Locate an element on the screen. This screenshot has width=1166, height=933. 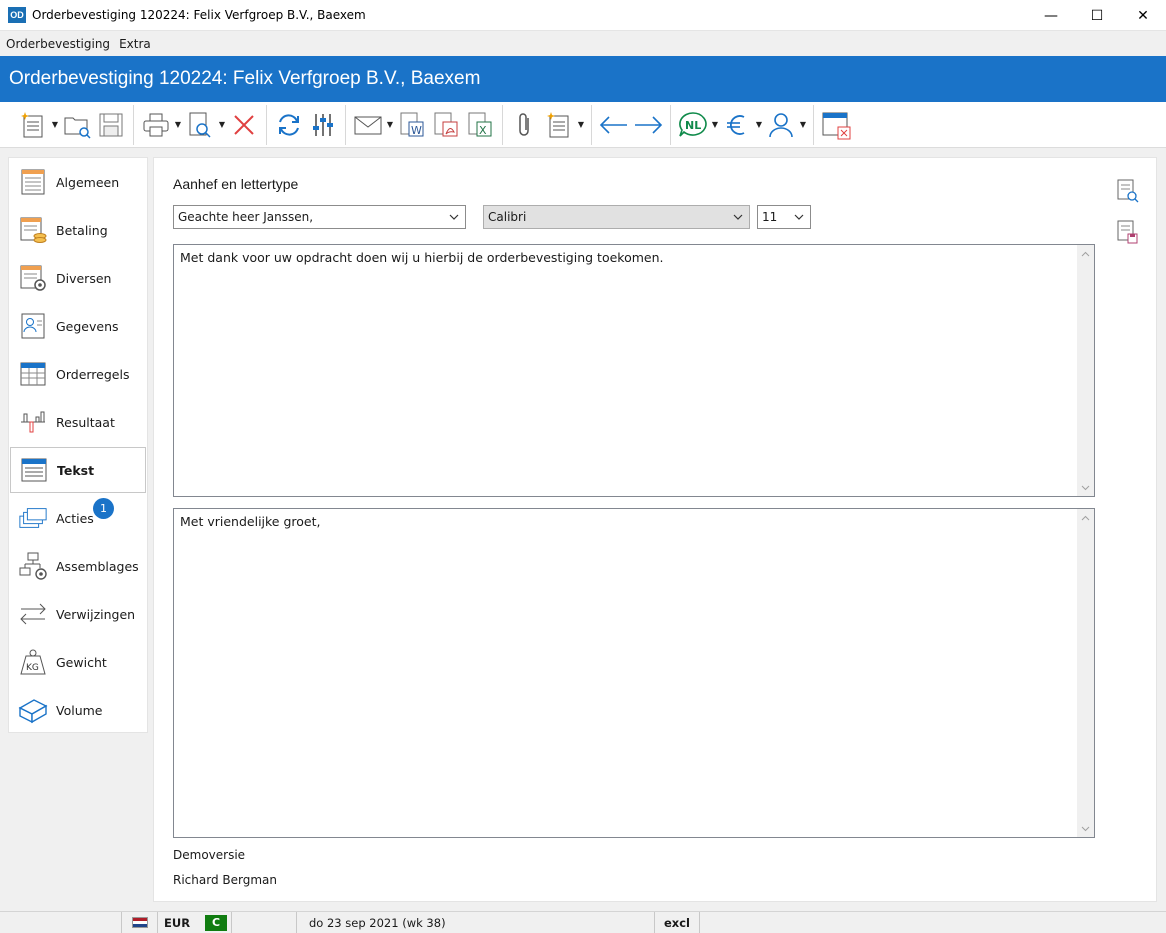
sidebar-item-betaling: Betaling is located at coordinates (78, 230).